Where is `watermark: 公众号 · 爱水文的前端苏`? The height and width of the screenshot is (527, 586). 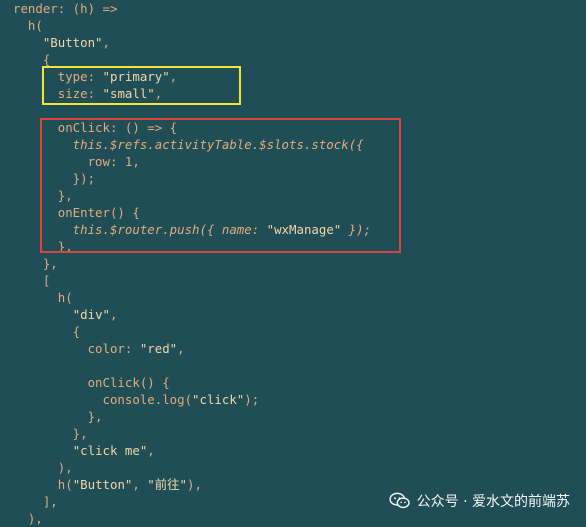
watermark: 公众号 · 爱水文的前端苏 is located at coordinates (479, 501).